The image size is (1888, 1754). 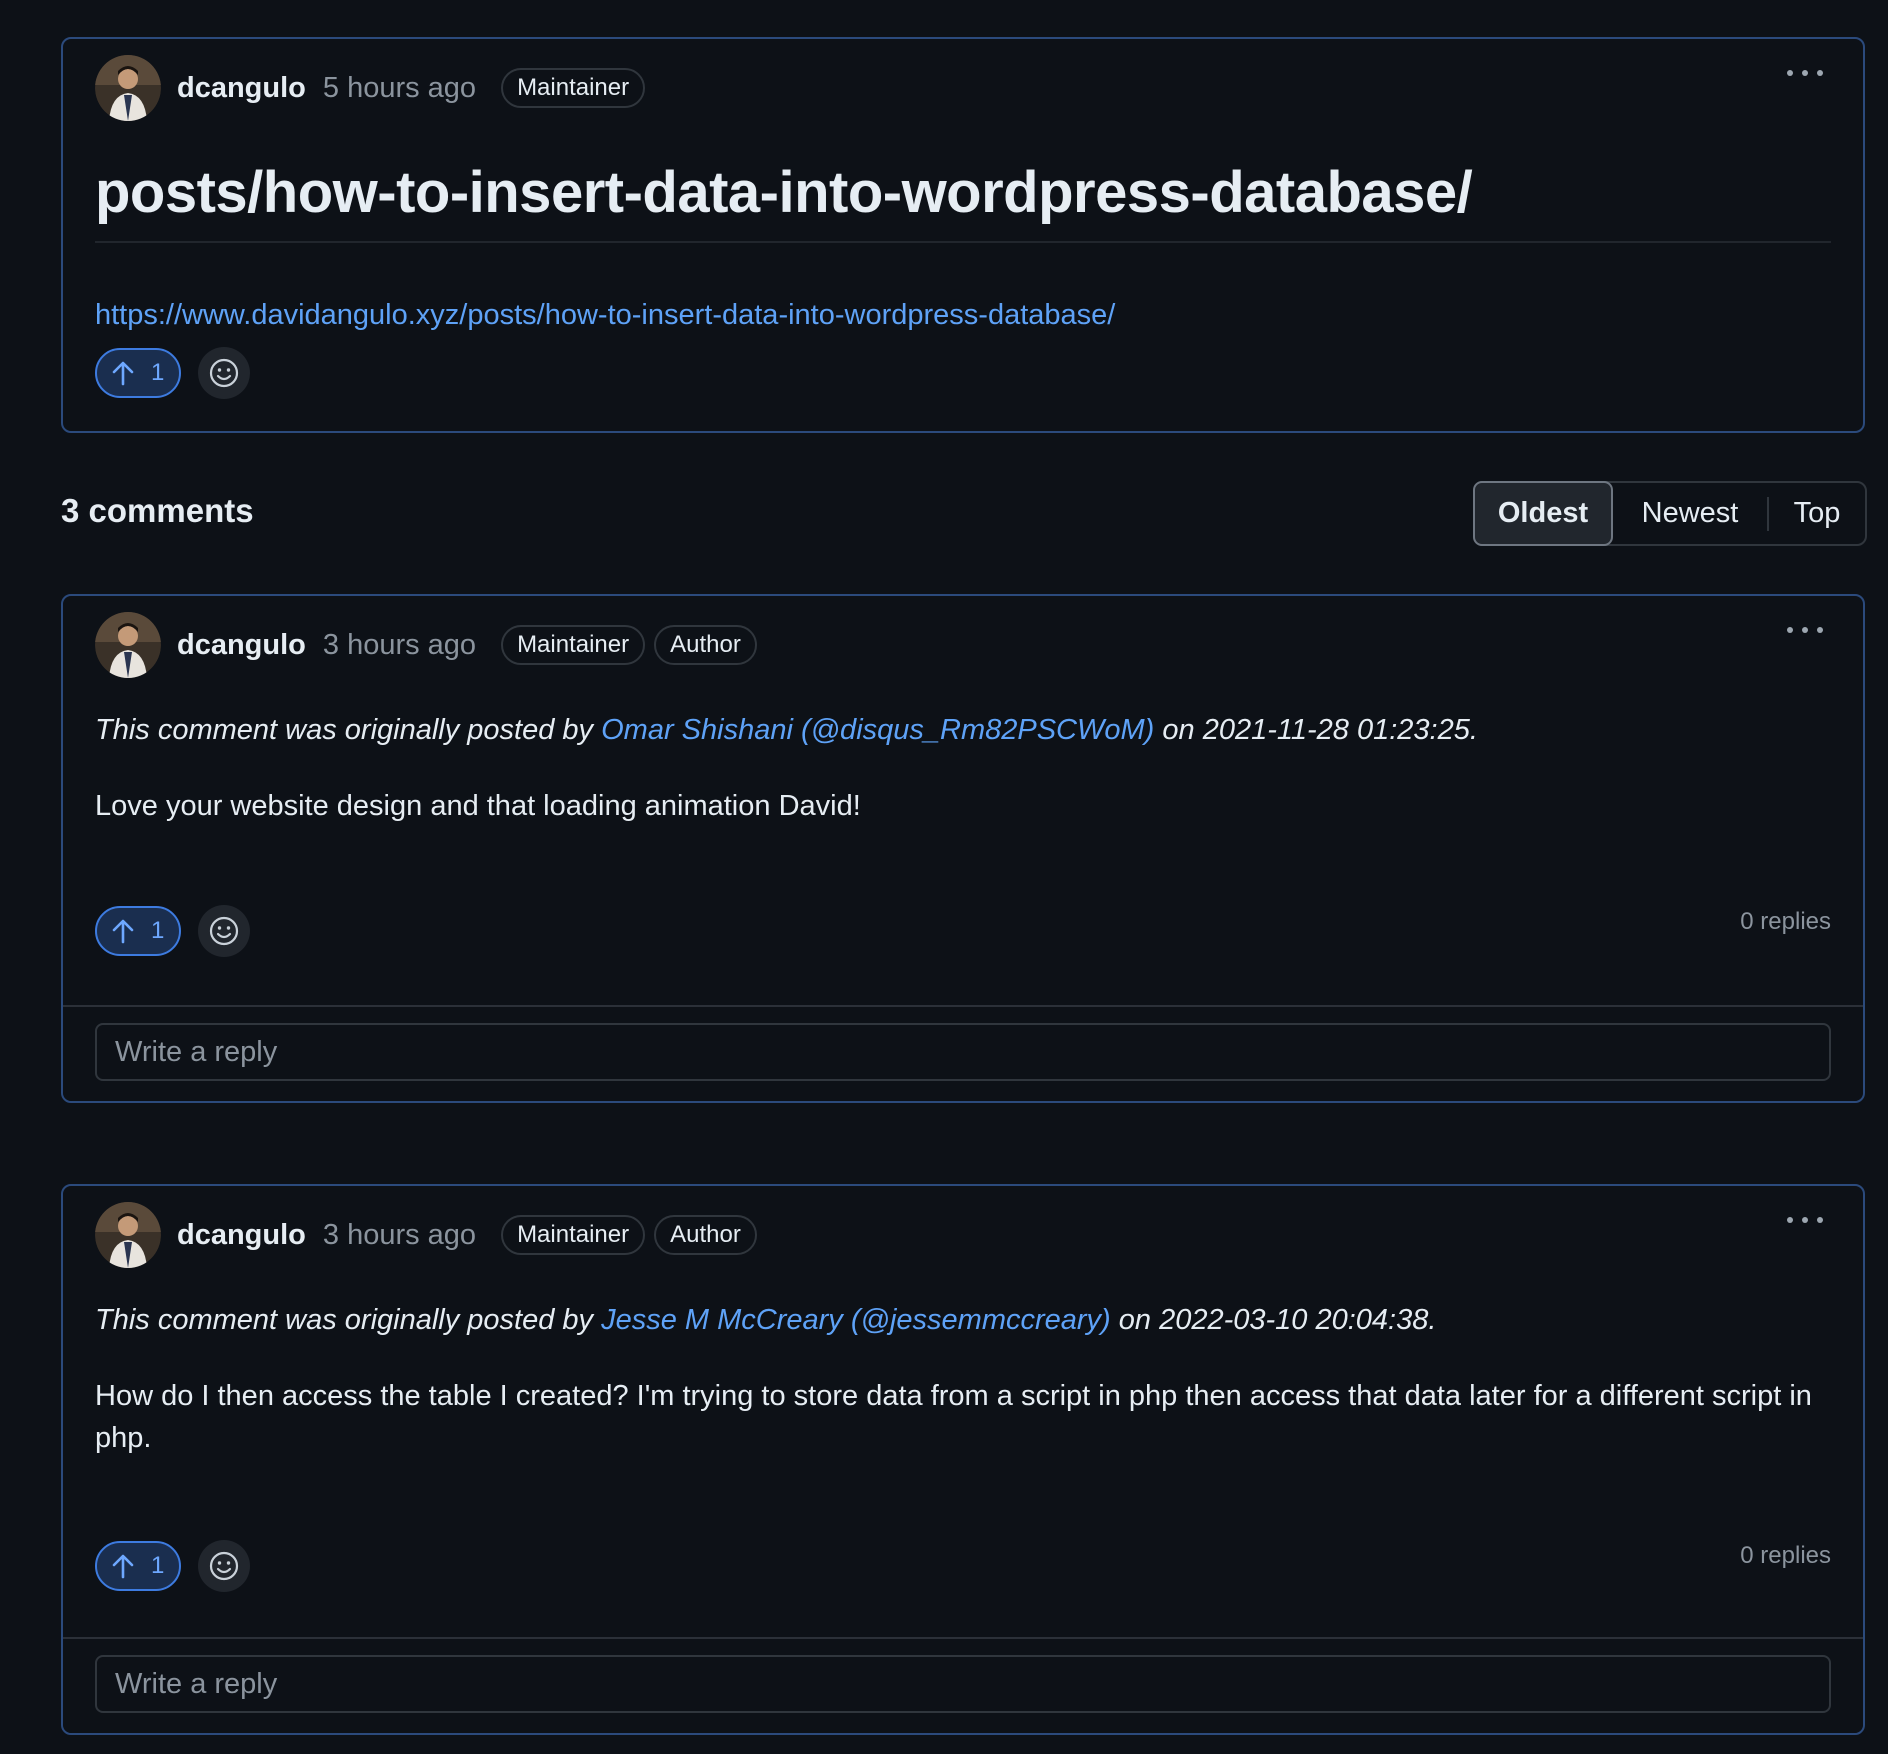 I want to click on title-divider, so click(x=963, y=242).